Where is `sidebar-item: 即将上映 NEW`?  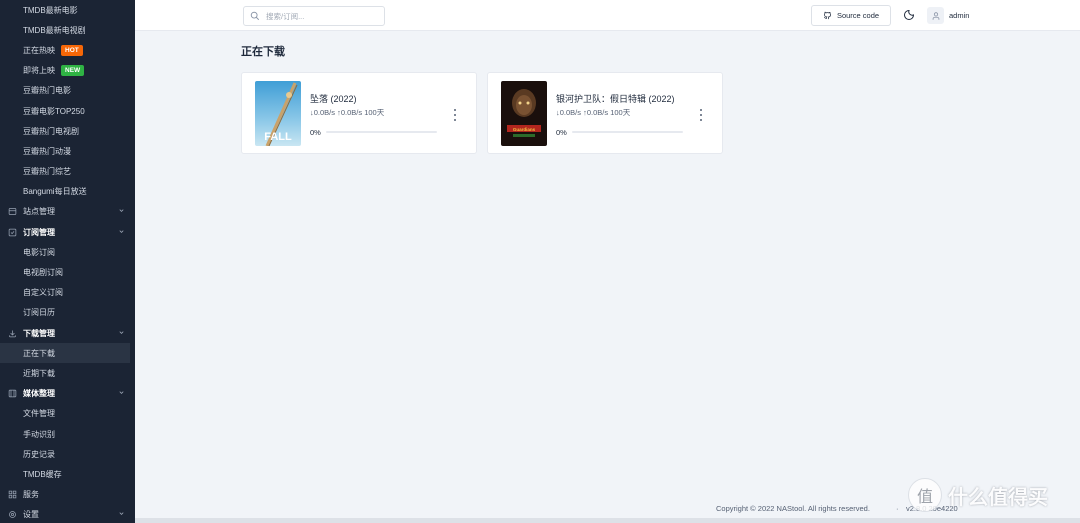
sidebar-item: 即将上映 NEW is located at coordinates (67, 71).